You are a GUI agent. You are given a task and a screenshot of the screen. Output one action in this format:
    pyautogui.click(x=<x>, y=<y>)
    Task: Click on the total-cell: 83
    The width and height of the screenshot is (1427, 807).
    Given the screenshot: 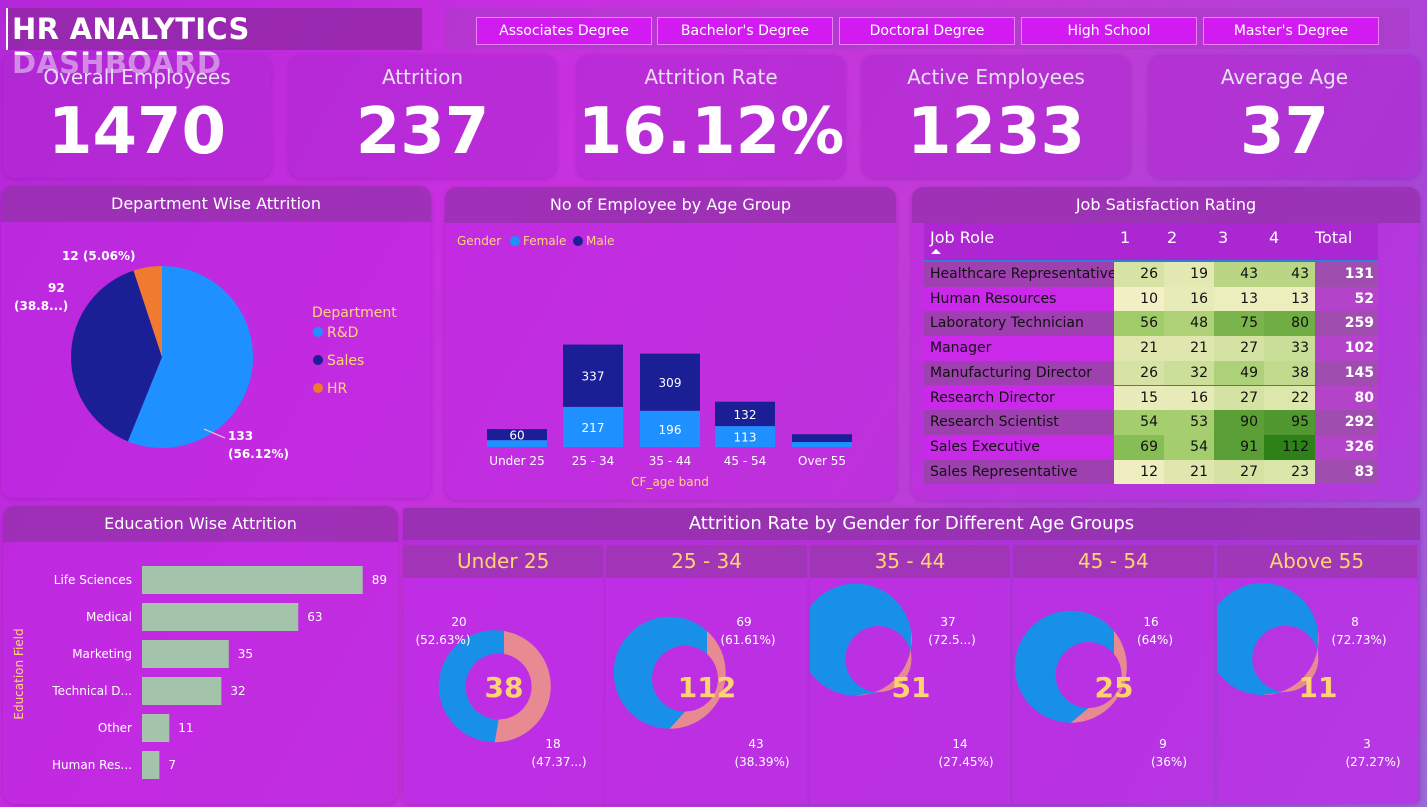 What is the action you would take?
    pyautogui.click(x=1346, y=472)
    